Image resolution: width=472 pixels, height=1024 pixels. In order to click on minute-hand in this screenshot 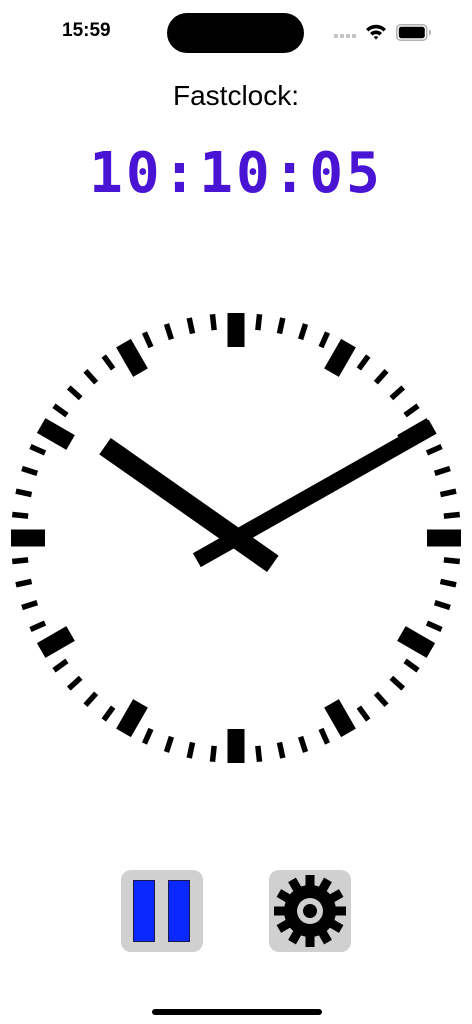, I will do `click(314, 493)`.